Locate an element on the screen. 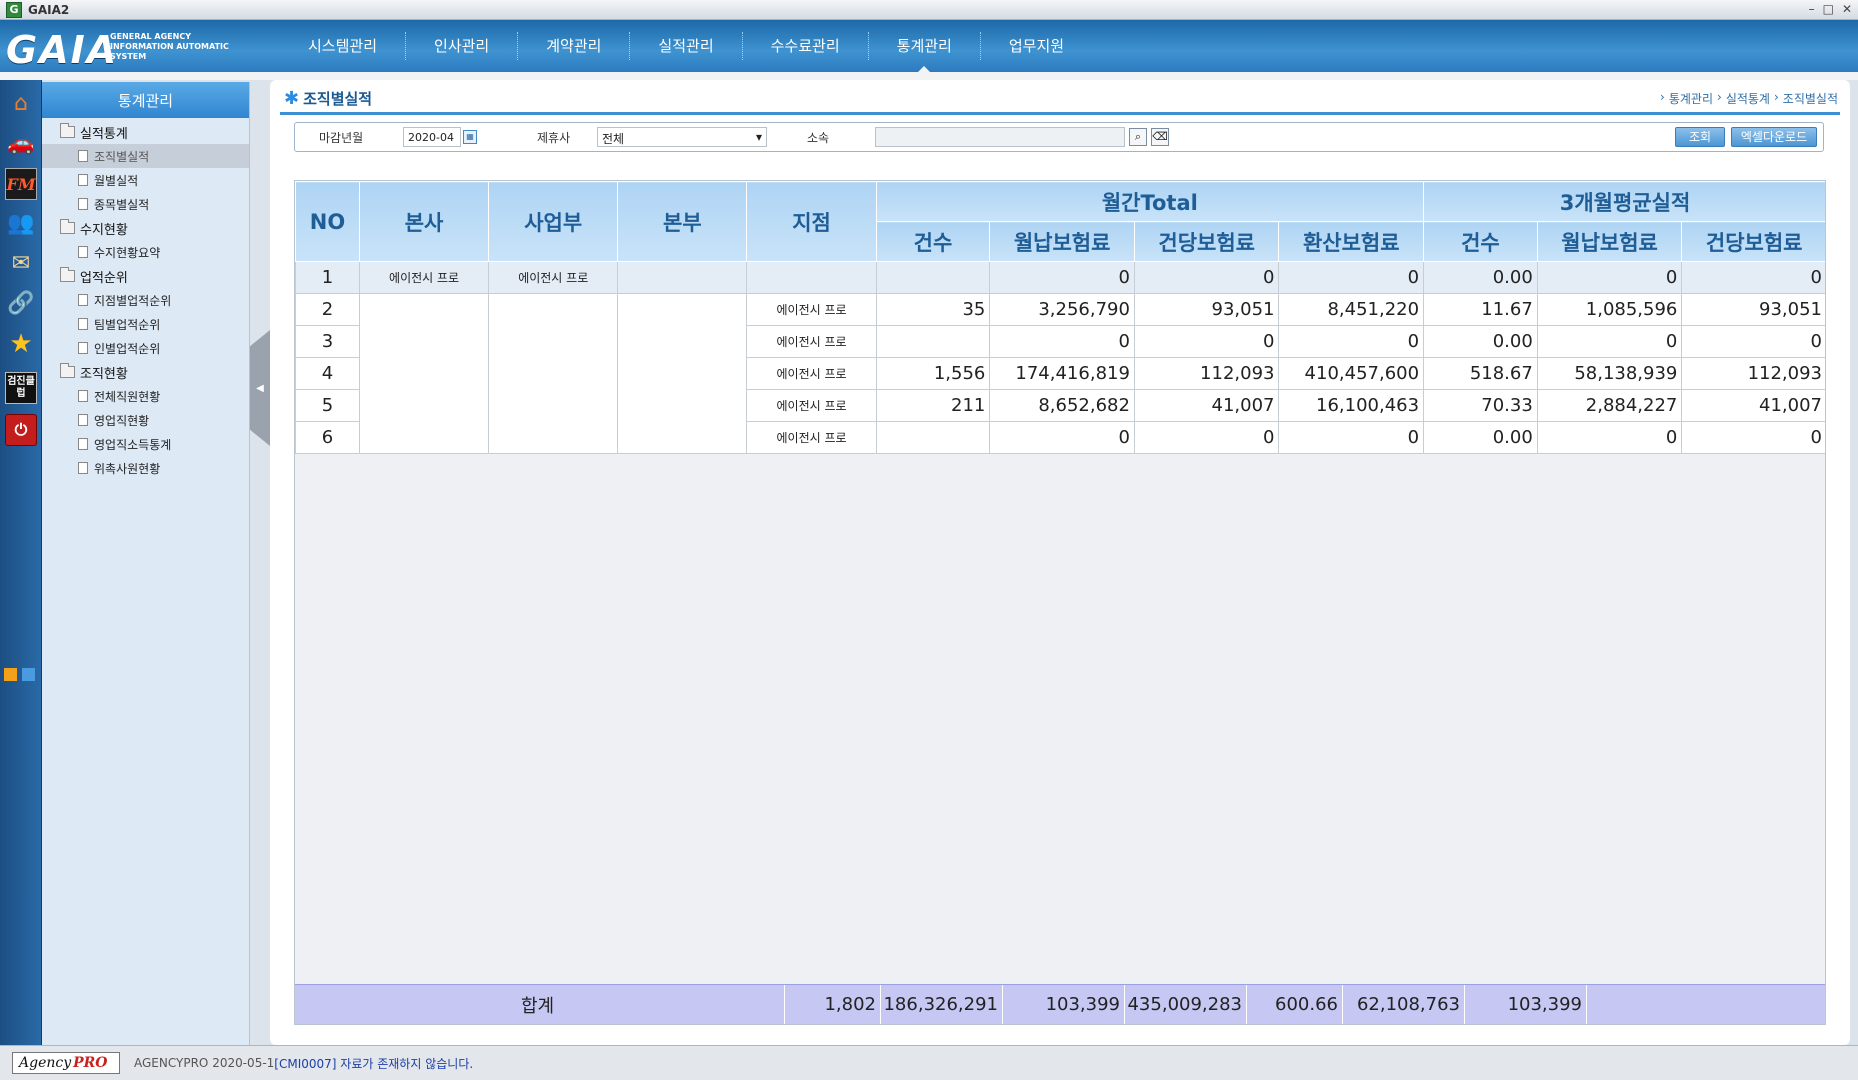  nav-performance-admin: 실적관리 is located at coordinates (686, 46).